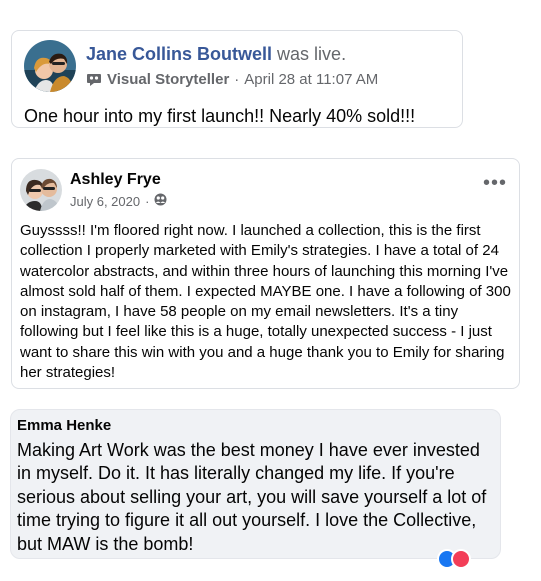 The width and height of the screenshot is (541, 581). What do you see at coordinates (64, 425) in the screenshot?
I see `comment-author-link: Emma Henke` at bounding box center [64, 425].